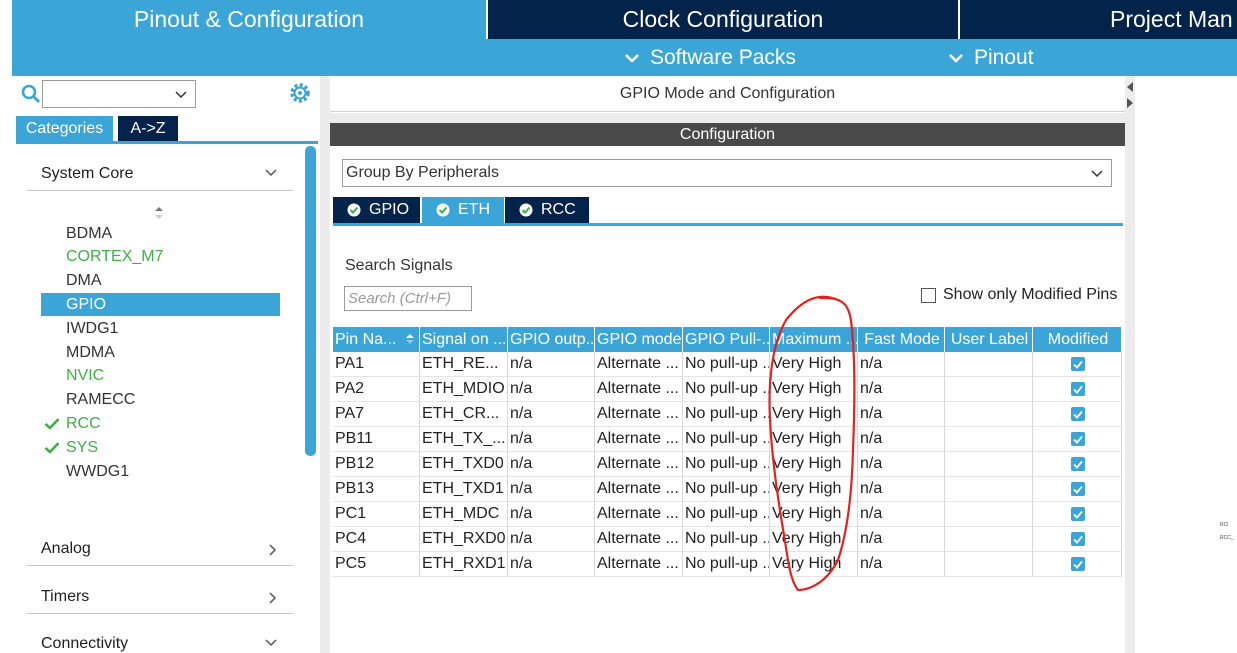 This screenshot has width=1237, height=653. I want to click on cell-signal-on-pin: ETH_MDIO, so click(464, 389).